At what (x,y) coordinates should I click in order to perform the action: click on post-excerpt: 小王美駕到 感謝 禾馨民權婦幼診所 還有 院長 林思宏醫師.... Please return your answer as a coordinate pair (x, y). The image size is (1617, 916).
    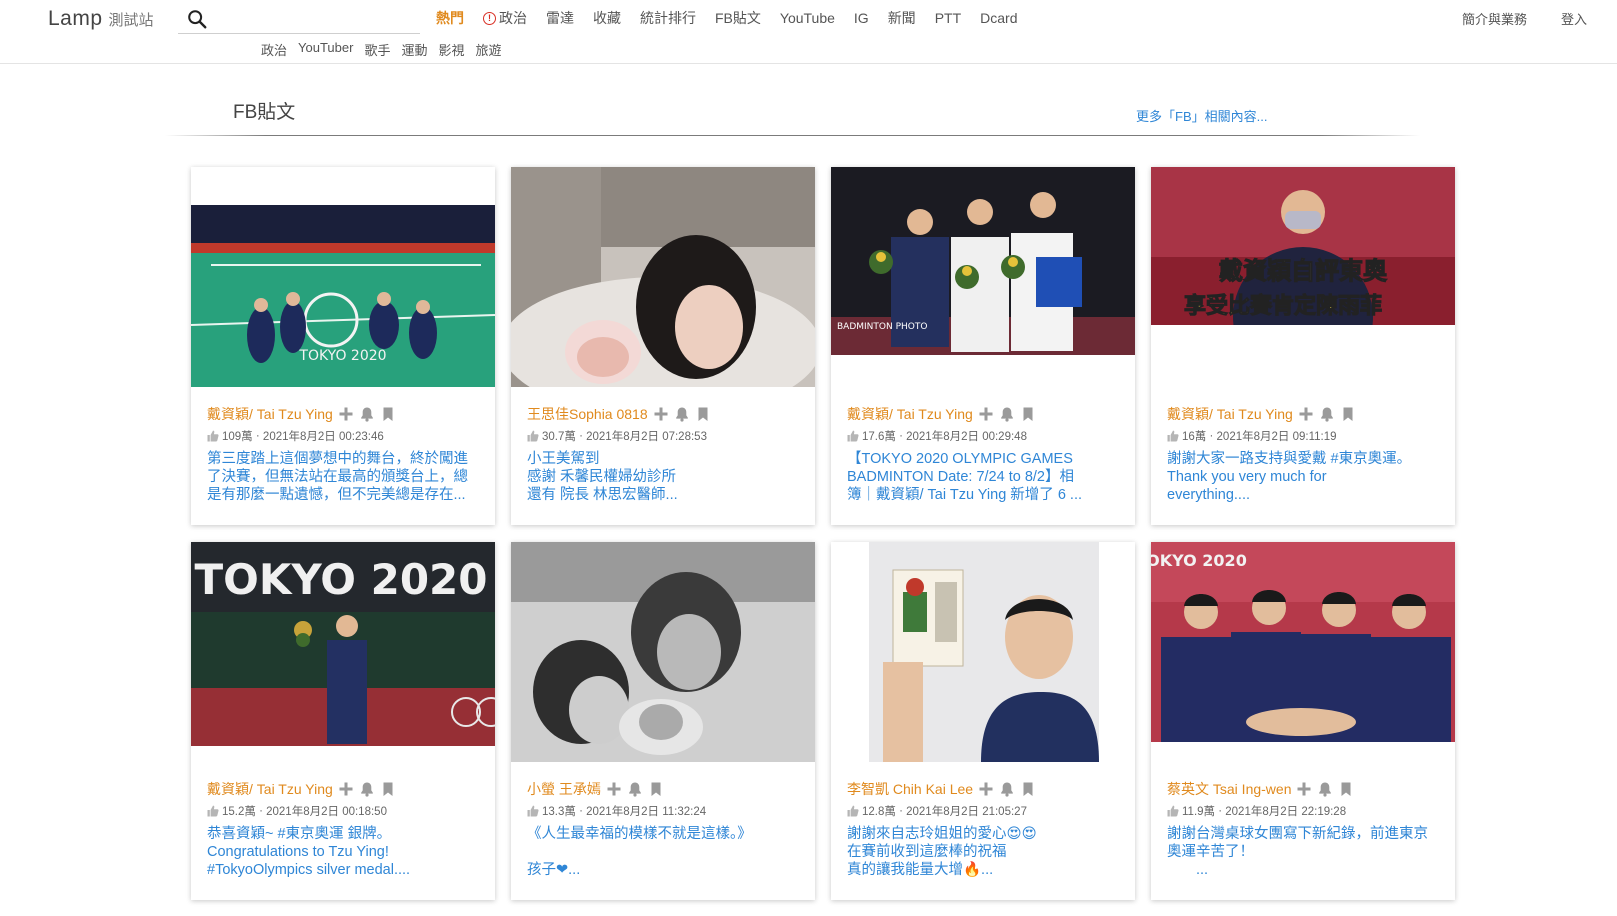
    Looking at the image, I should click on (662, 477).